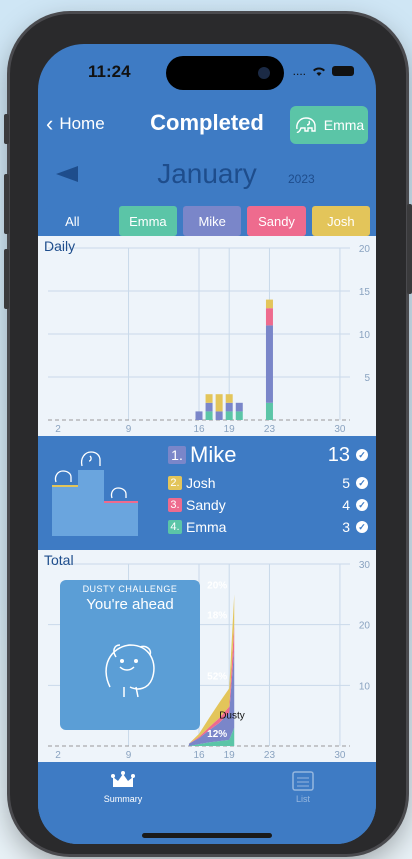  I want to click on y-tick-label: 5, so click(367, 378).